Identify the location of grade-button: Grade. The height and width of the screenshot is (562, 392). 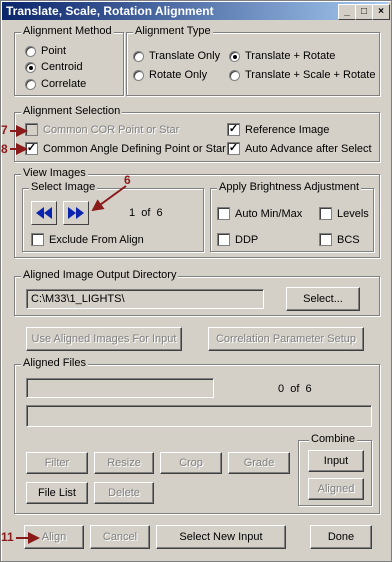
(259, 463).